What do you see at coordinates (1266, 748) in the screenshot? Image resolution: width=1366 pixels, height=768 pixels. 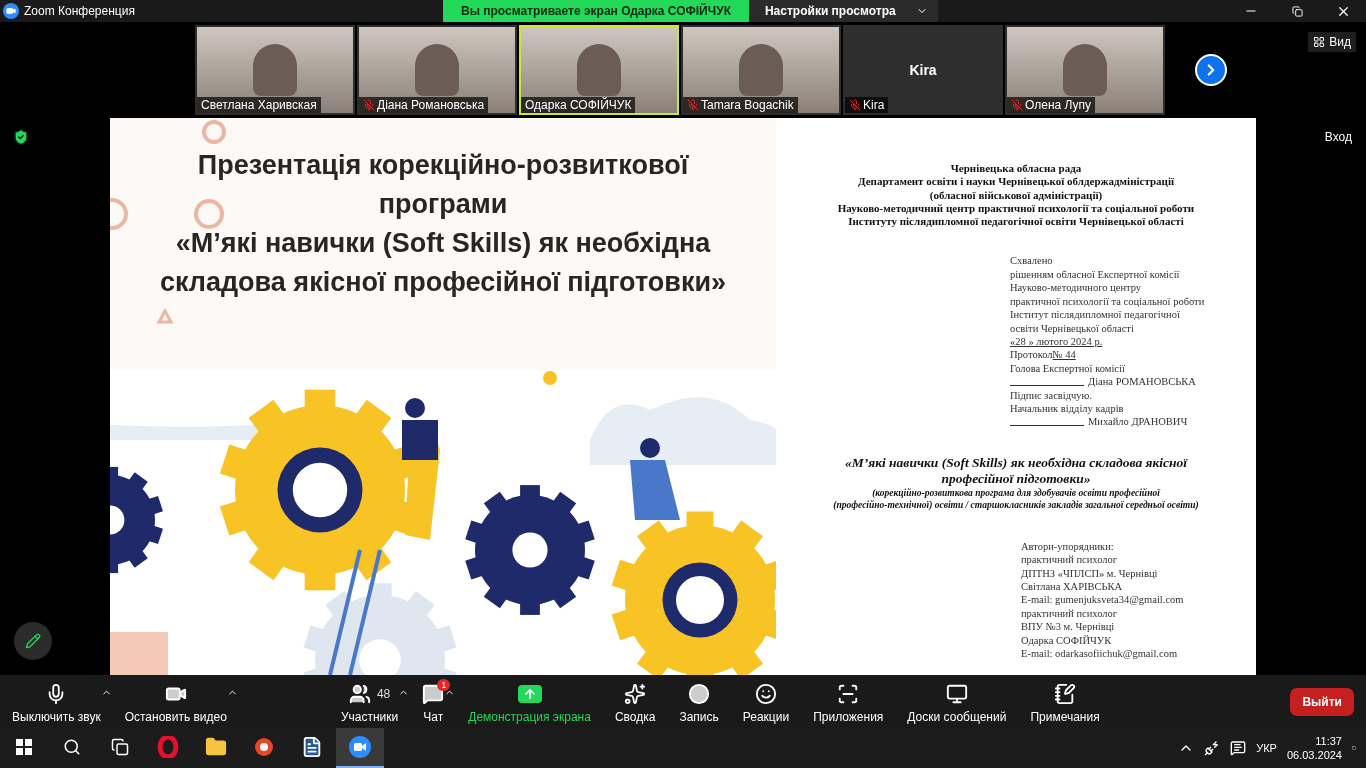 I see `keyboard-language: УКР` at bounding box center [1266, 748].